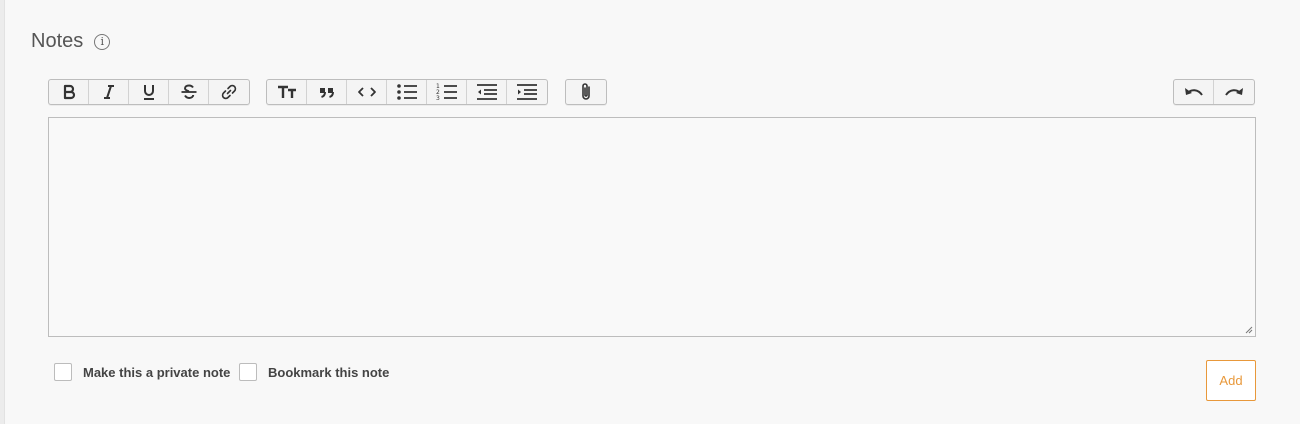  I want to click on link-icon, so click(229, 92).